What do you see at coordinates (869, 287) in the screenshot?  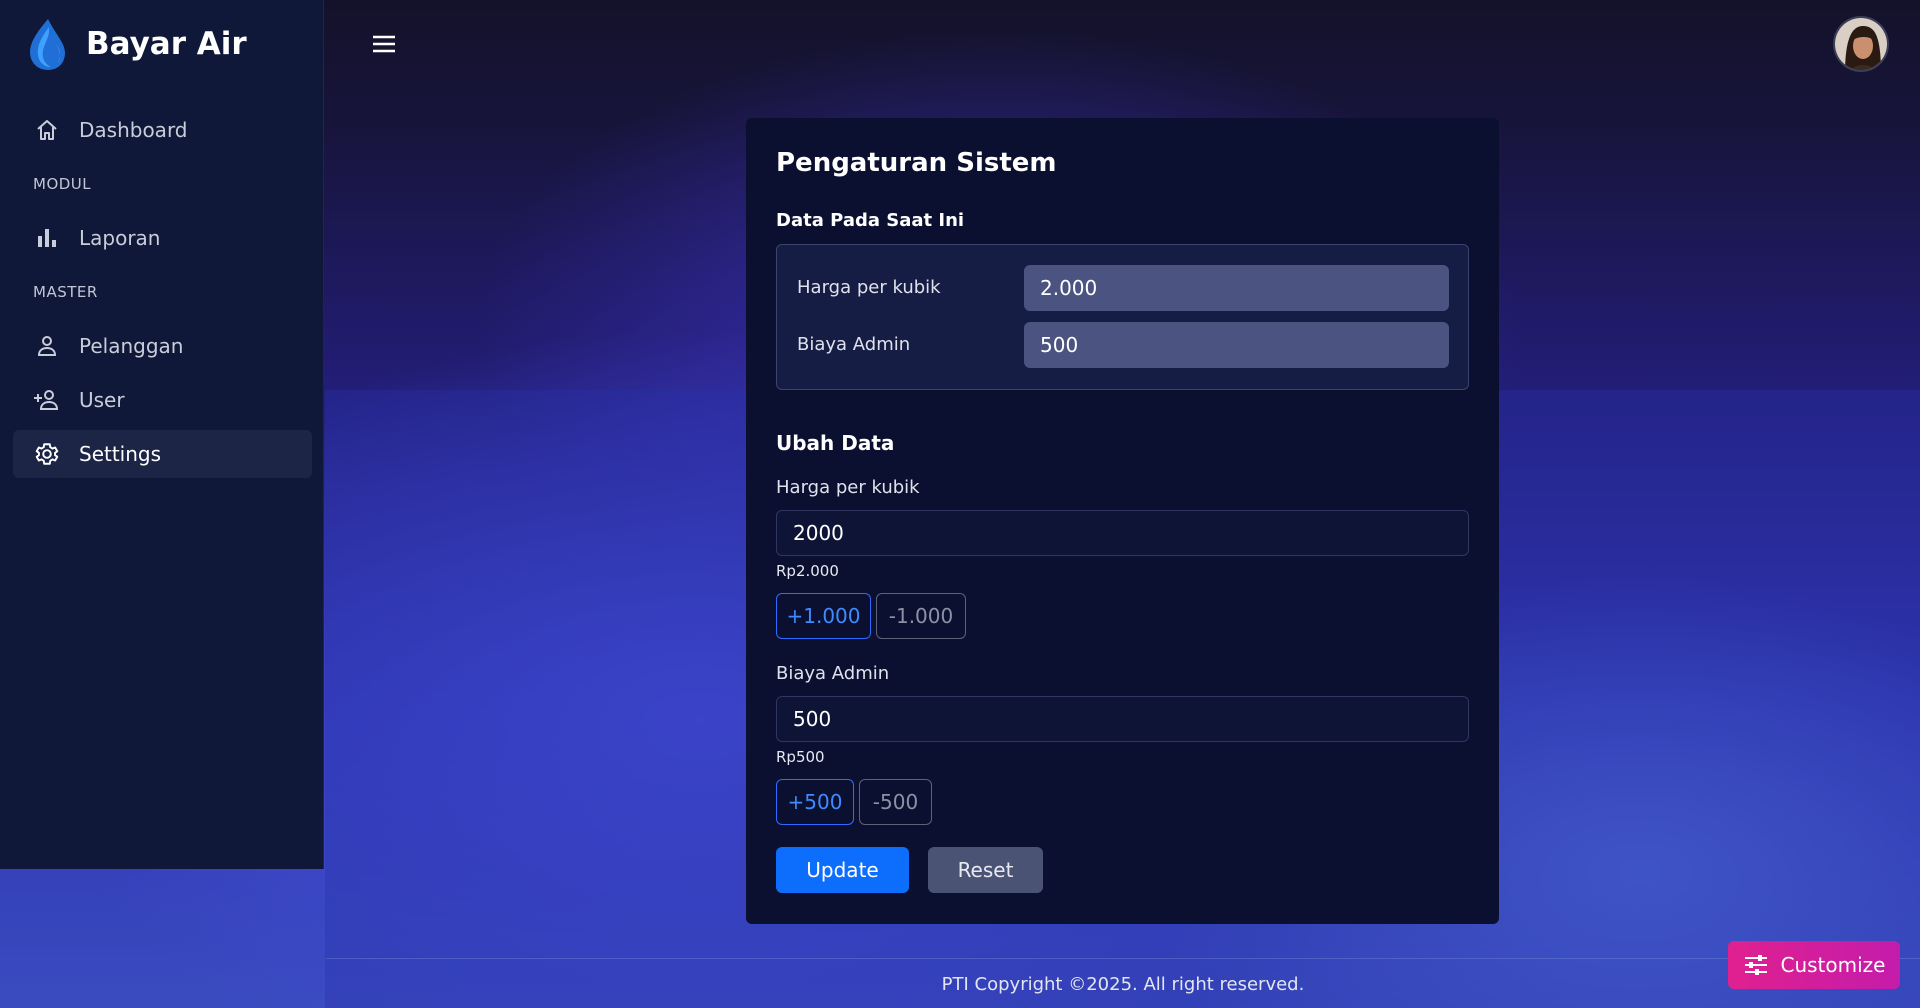 I see `current-price-label: Harga per kubik` at bounding box center [869, 287].